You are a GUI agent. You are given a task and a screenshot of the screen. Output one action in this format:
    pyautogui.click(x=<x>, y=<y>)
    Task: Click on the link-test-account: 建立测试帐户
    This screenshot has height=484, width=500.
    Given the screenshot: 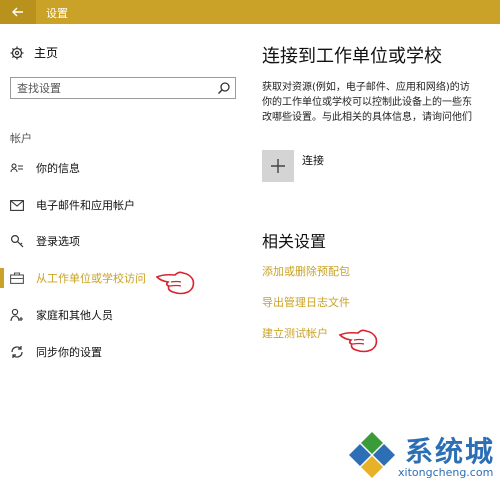 What is the action you would take?
    pyautogui.click(x=295, y=333)
    